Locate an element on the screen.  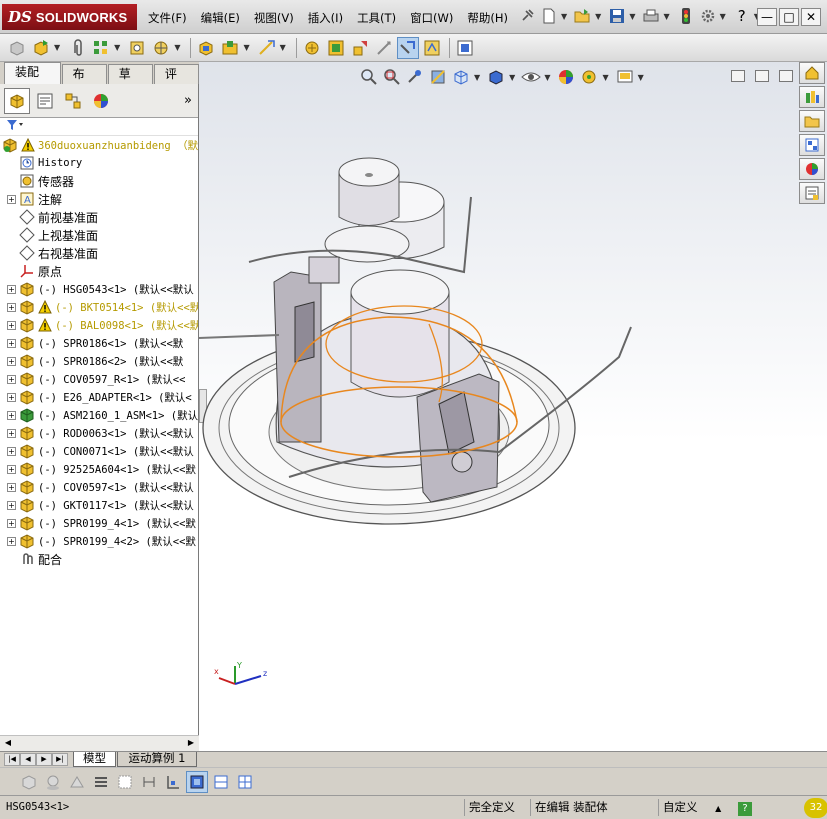
apply-scene-icon is located at coordinates (589, 77).